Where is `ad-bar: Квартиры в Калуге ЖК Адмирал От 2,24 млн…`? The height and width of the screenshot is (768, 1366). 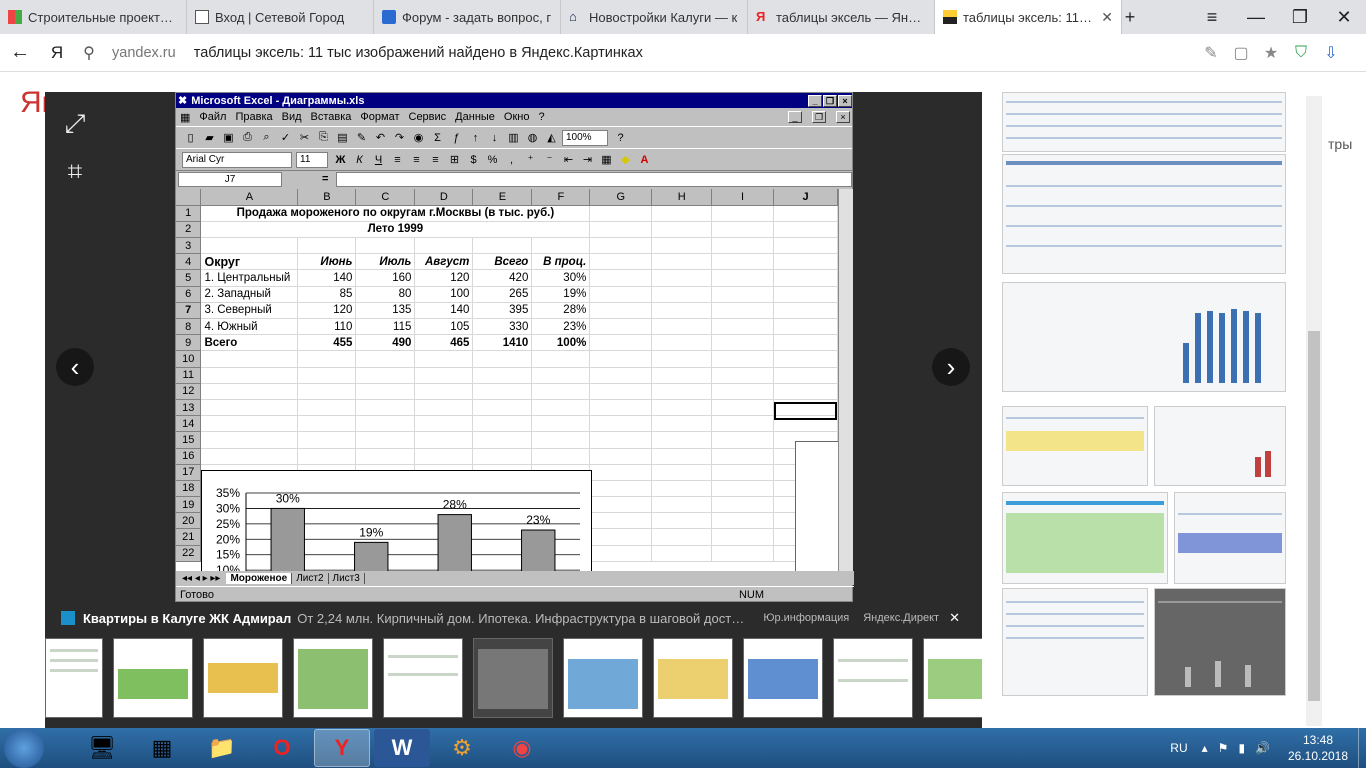
ad-bar: Квартиры в Калуге ЖК Адмирал От 2,24 млн… is located at coordinates (513, 618).